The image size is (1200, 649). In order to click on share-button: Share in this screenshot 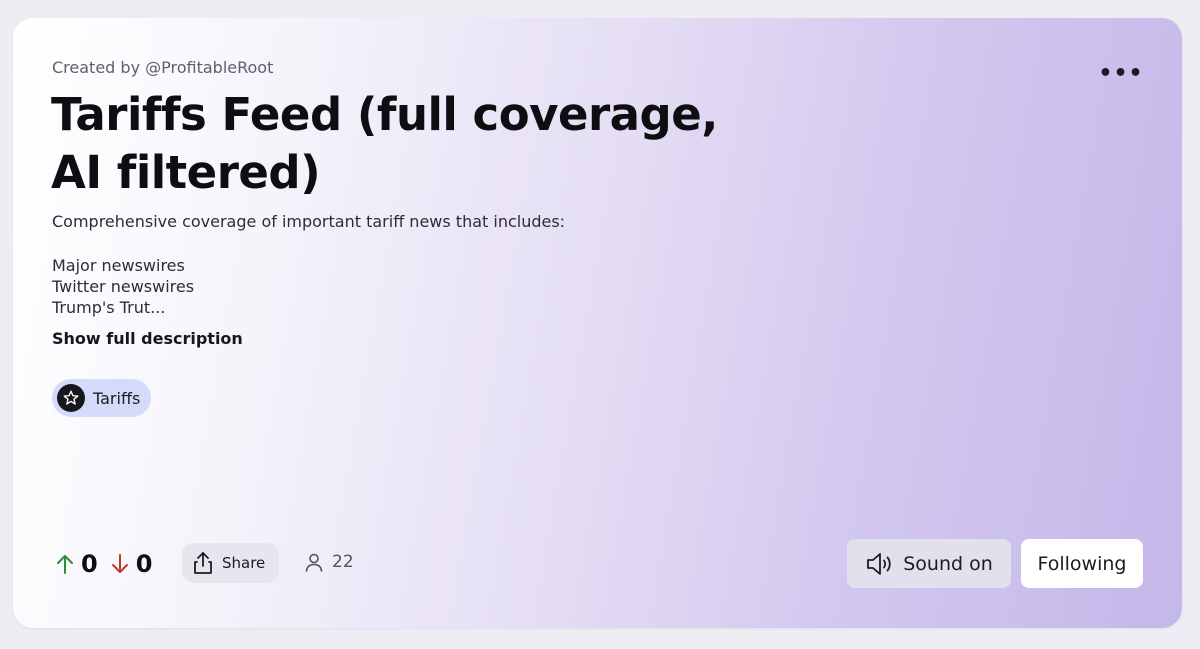, I will do `click(231, 563)`.